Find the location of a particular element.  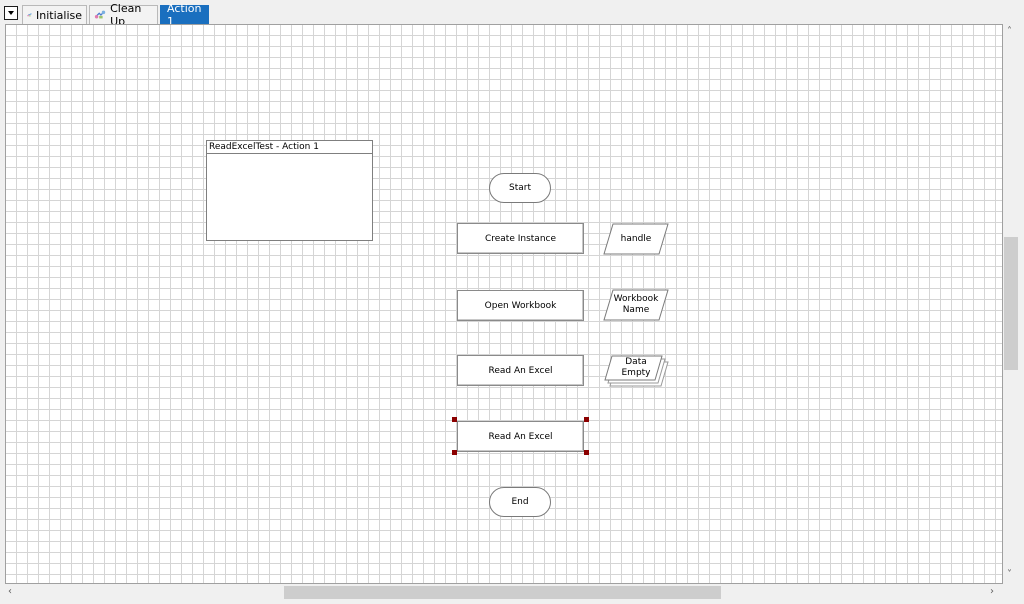

tab-clean-up: Clean Up is located at coordinates (123, 15).